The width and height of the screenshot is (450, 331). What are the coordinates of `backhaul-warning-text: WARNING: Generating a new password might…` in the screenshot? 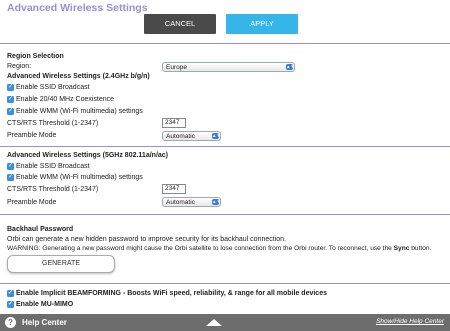 It's located at (200, 248).